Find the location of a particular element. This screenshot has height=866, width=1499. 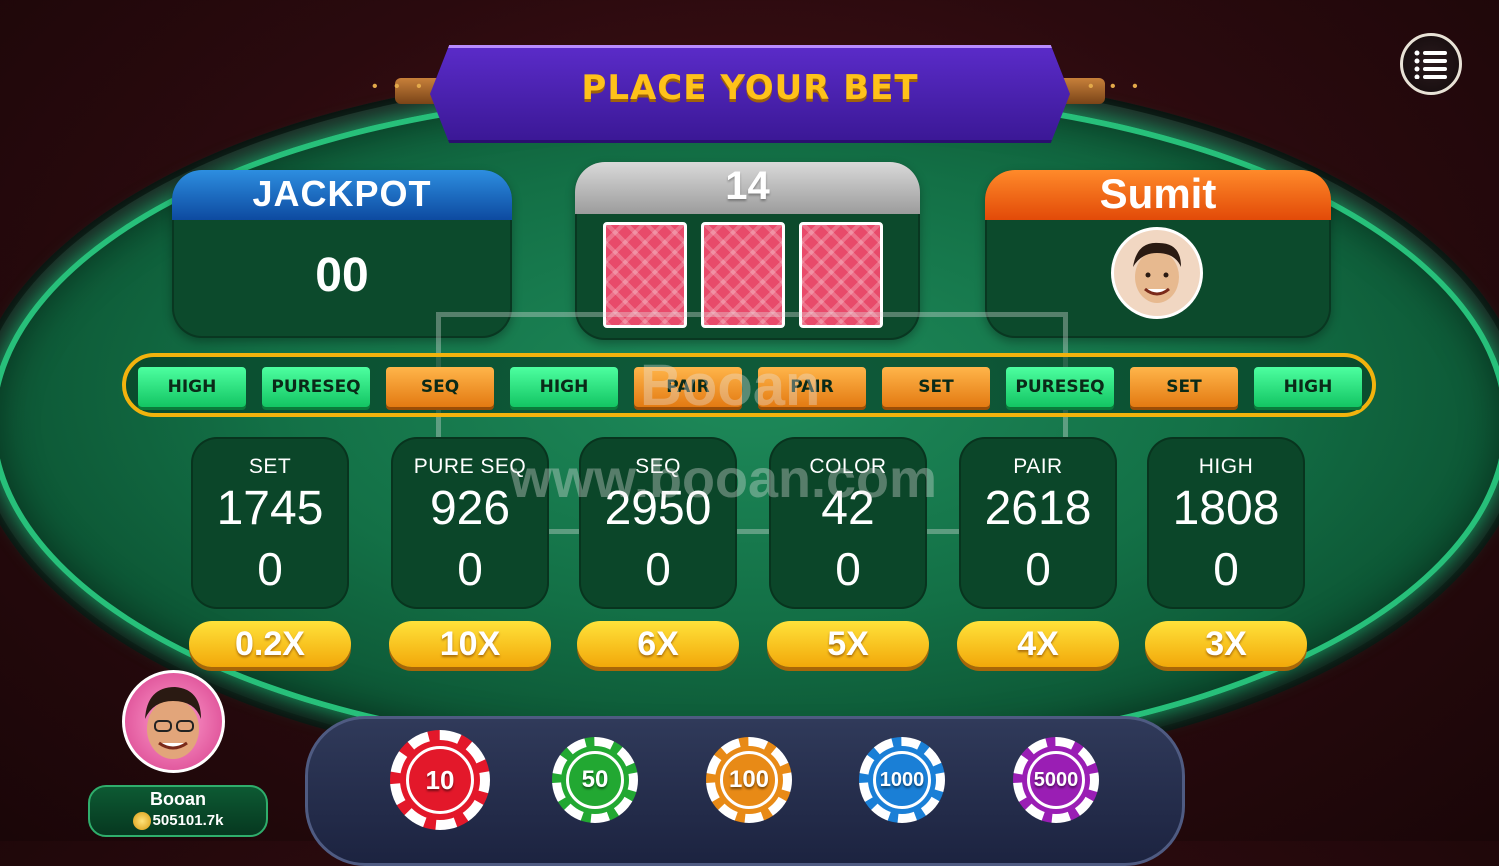

watermark-text: Booan is located at coordinates (730, 385).